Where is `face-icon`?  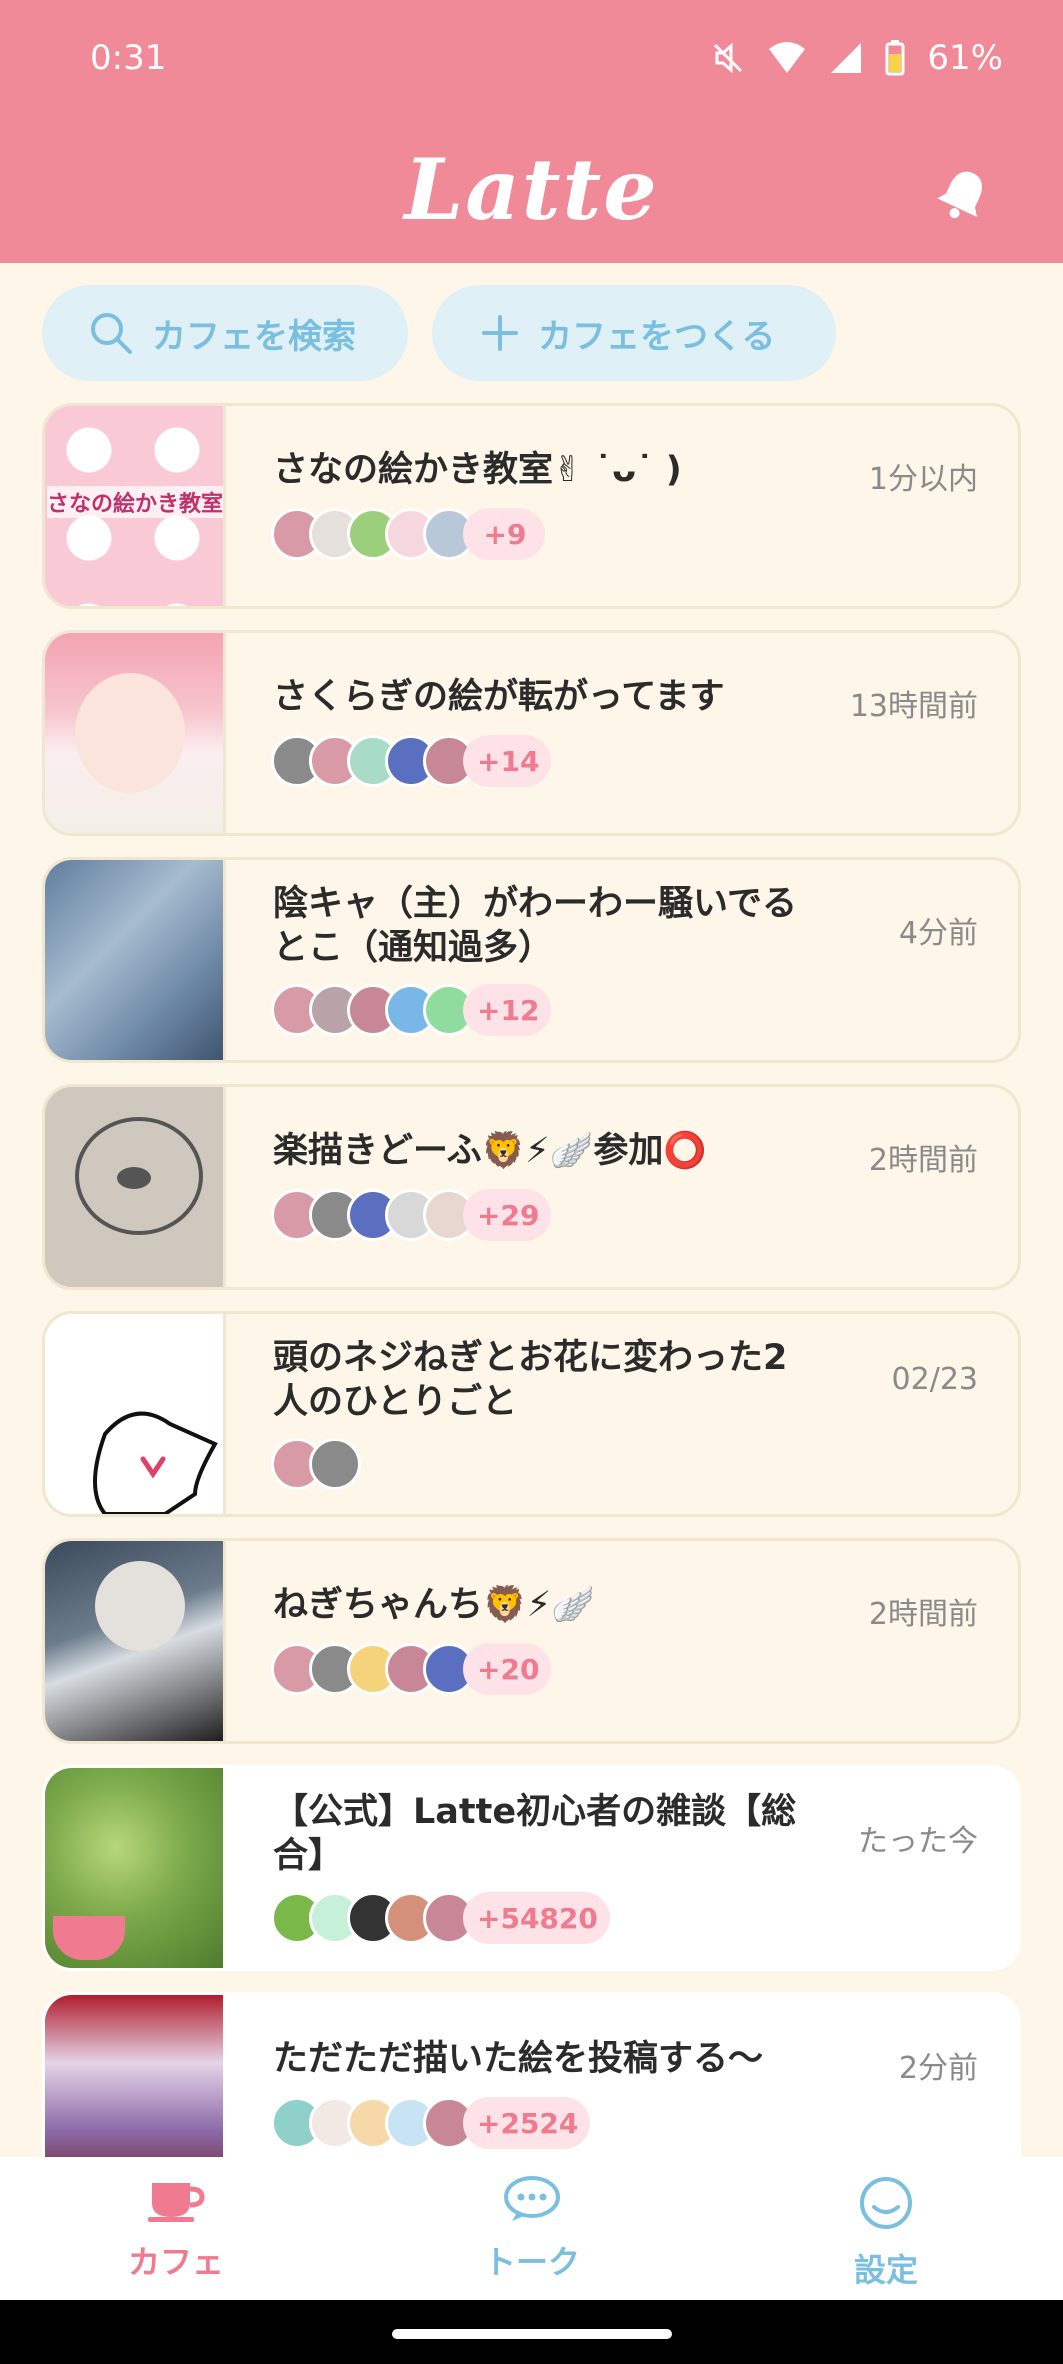
face-icon is located at coordinates (886, 2203).